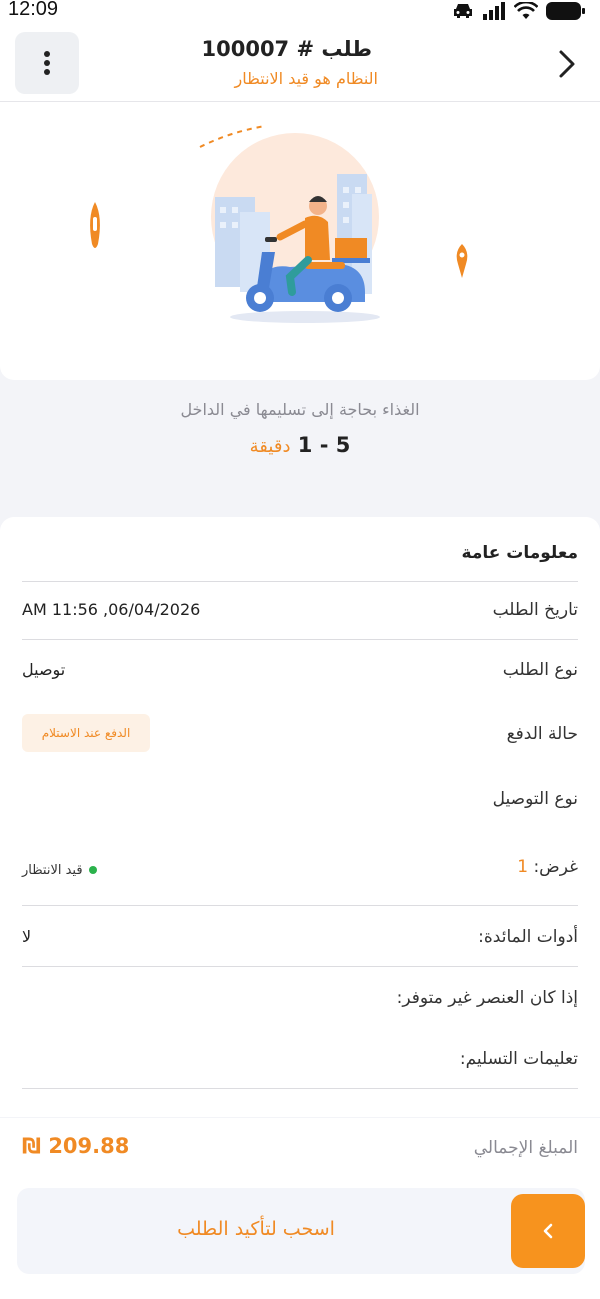  I want to click on status-icons, so click(519, 11).